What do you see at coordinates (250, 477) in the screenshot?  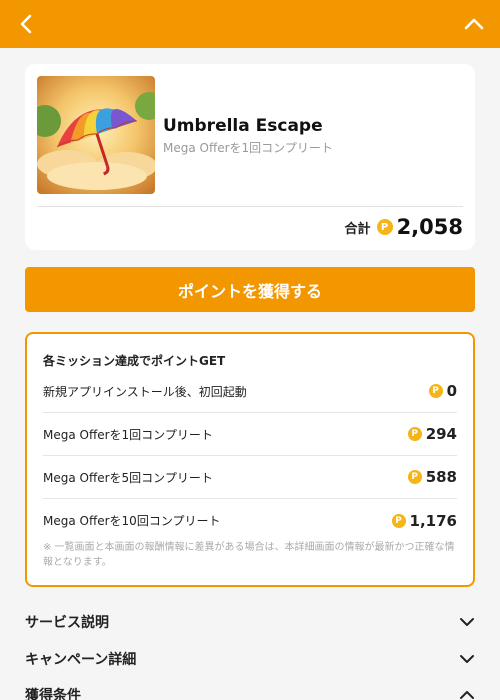 I see `mission-row: Mega Offerを5回コンプリート P 588` at bounding box center [250, 477].